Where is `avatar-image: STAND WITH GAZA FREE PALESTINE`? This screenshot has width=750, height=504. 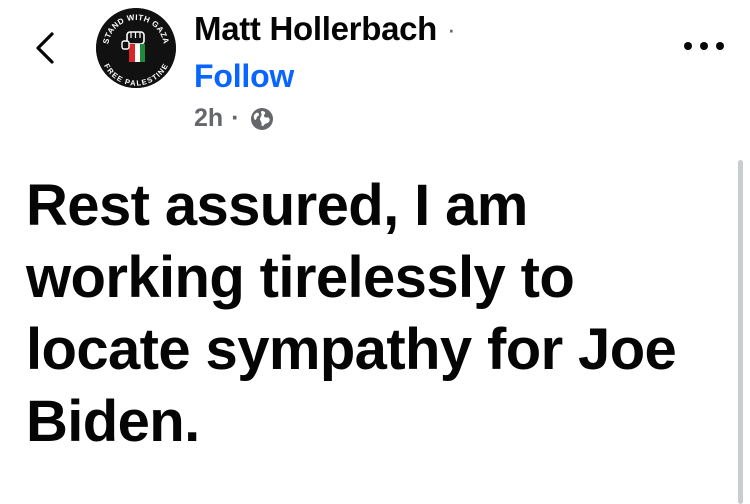
avatar-image: STAND WITH GAZA FREE PALESTINE is located at coordinates (136, 48).